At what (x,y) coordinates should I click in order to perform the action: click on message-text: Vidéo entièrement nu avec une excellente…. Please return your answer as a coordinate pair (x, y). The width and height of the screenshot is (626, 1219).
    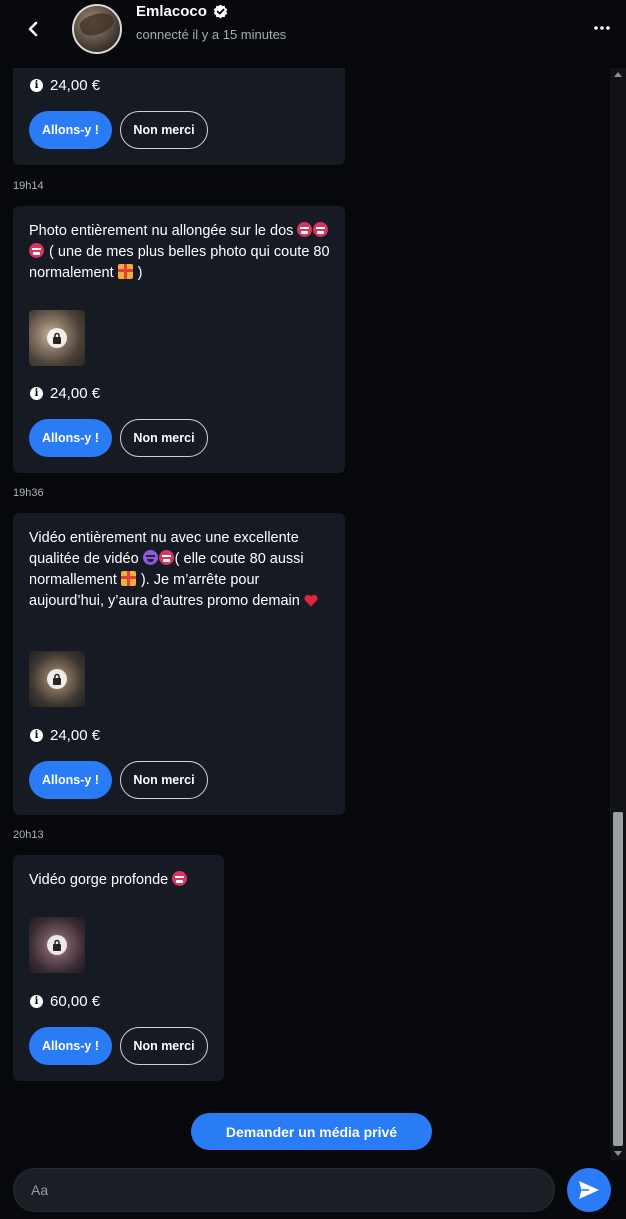
    Looking at the image, I should click on (180, 570).